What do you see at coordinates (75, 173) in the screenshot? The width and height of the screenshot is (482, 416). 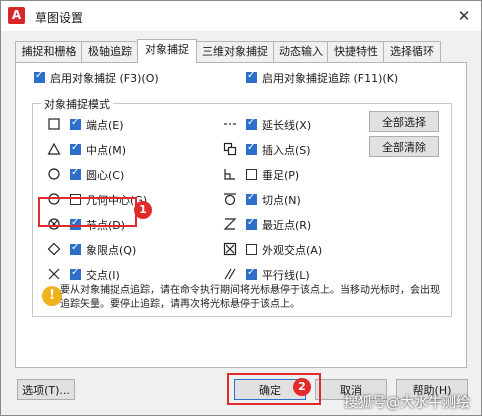 I see `center-checkbox` at bounding box center [75, 173].